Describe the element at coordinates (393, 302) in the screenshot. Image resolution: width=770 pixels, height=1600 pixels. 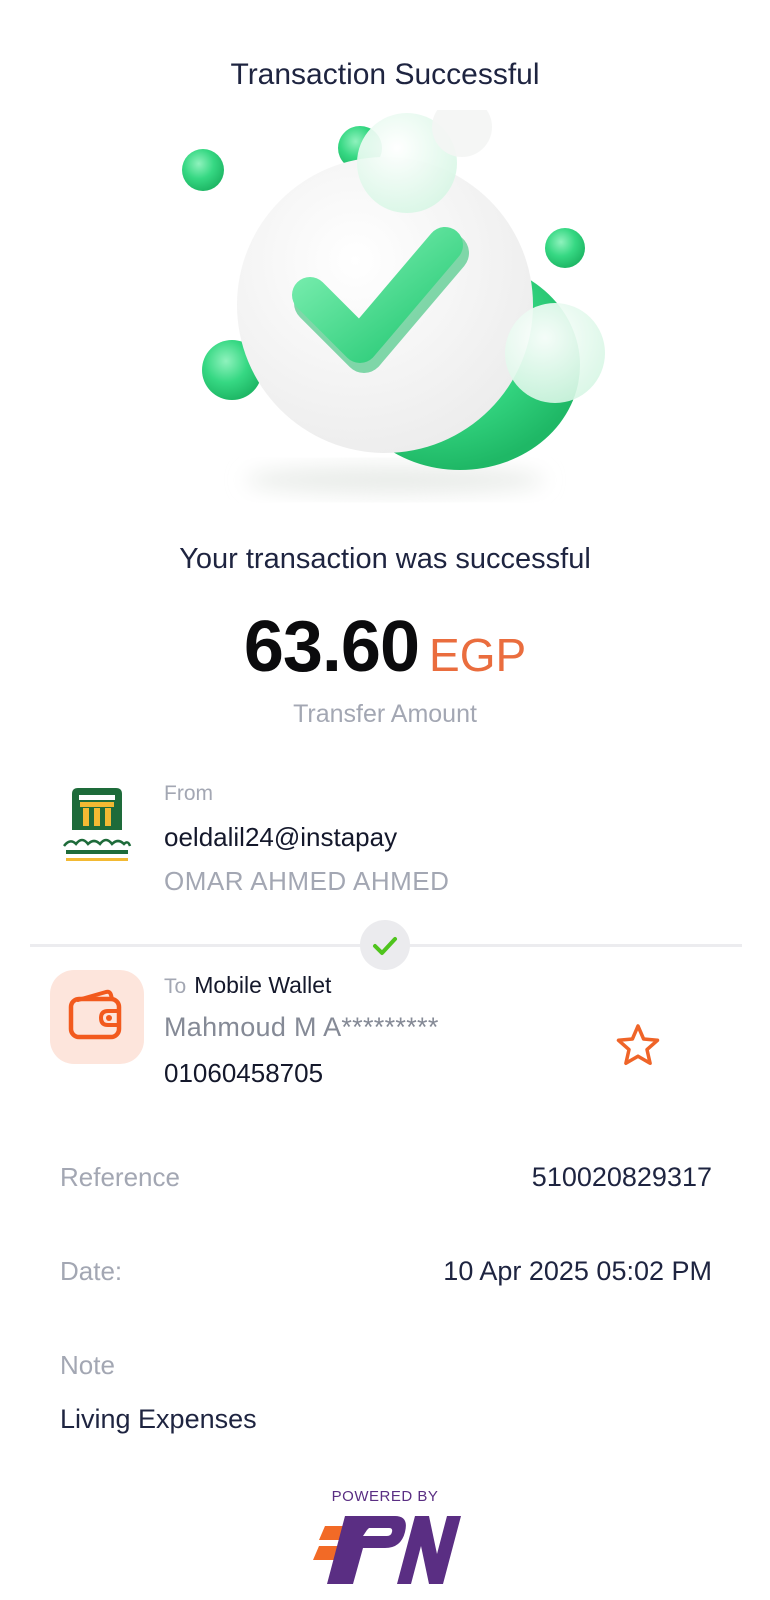
I see `success-check-illustration` at that location.